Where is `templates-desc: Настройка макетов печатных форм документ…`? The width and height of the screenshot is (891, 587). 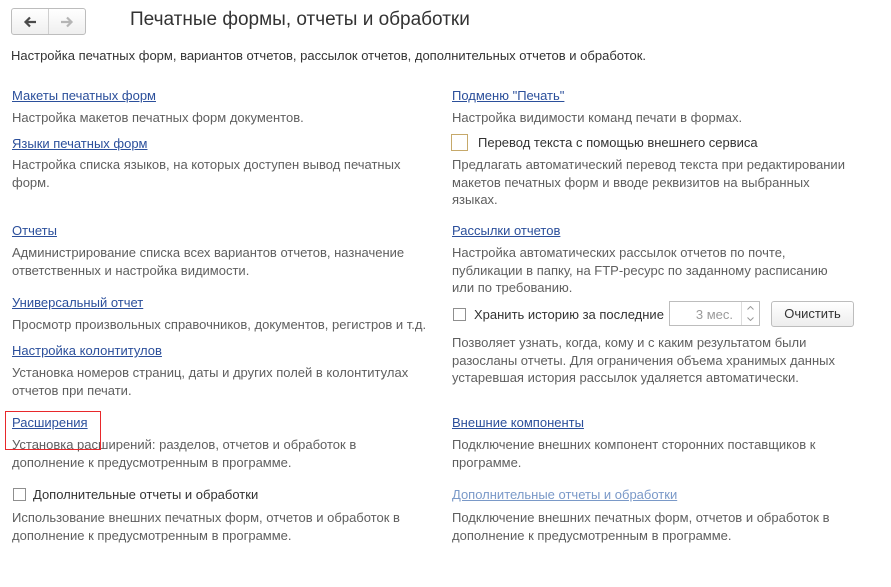
templates-desc: Настройка макетов печатных форм документ… is located at coordinates (158, 117).